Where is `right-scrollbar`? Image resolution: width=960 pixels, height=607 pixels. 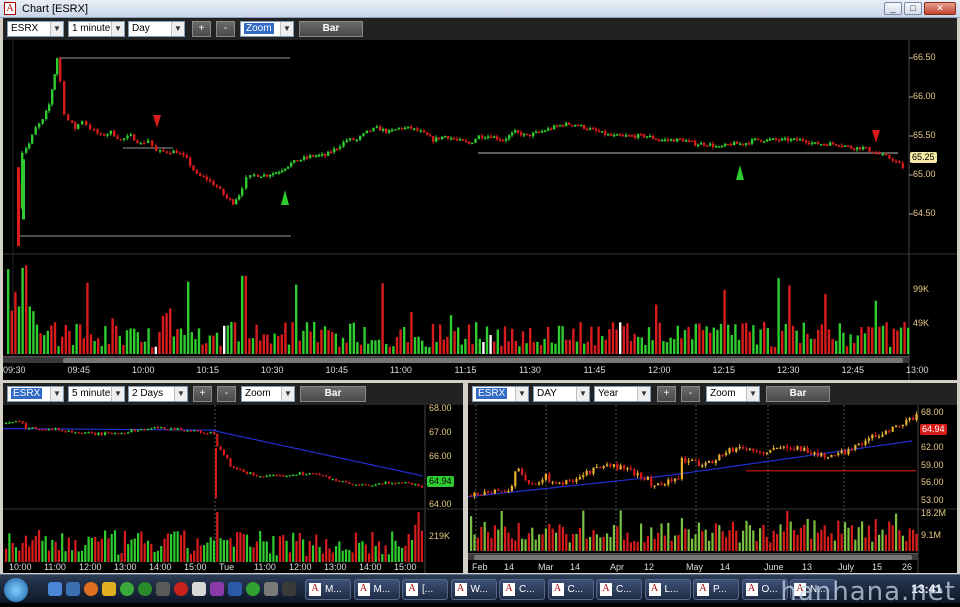 right-scrollbar is located at coordinates (693, 556).